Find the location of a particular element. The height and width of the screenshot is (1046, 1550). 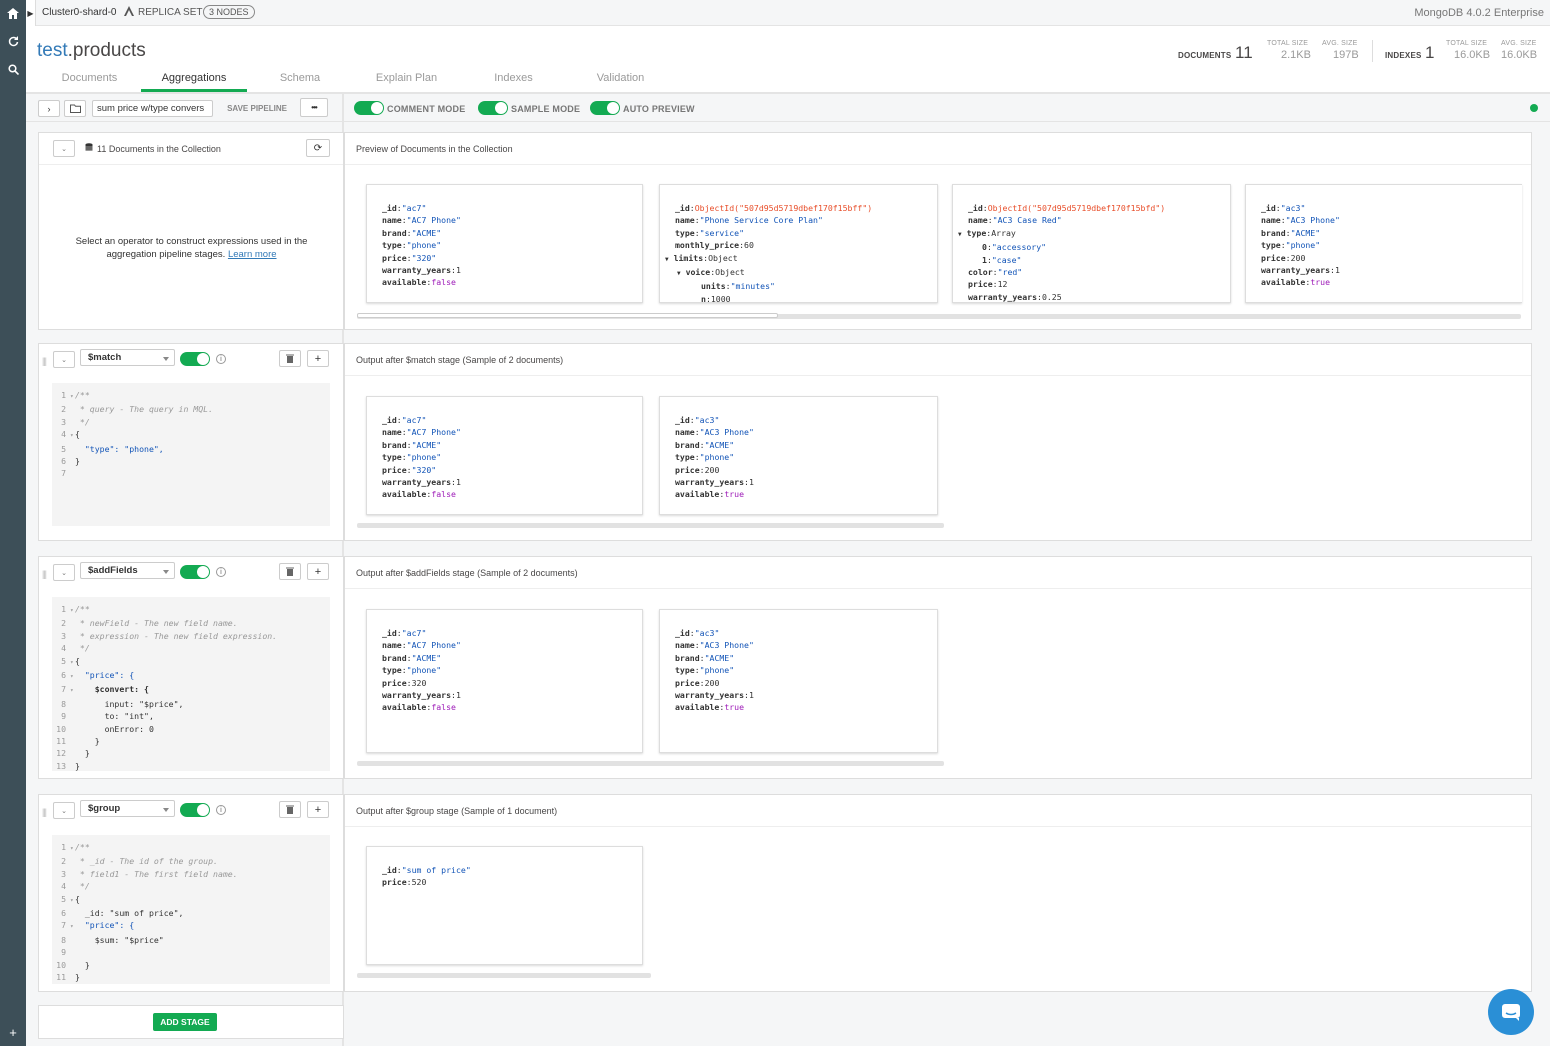

field-value: "ac7" is located at coordinates (414, 208).